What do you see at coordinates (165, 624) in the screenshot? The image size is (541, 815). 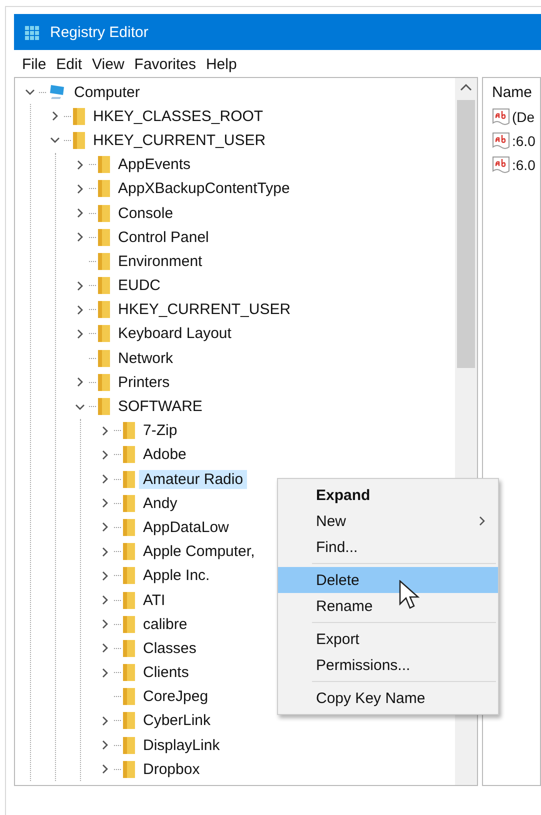 I see `tree-item: calibre` at bounding box center [165, 624].